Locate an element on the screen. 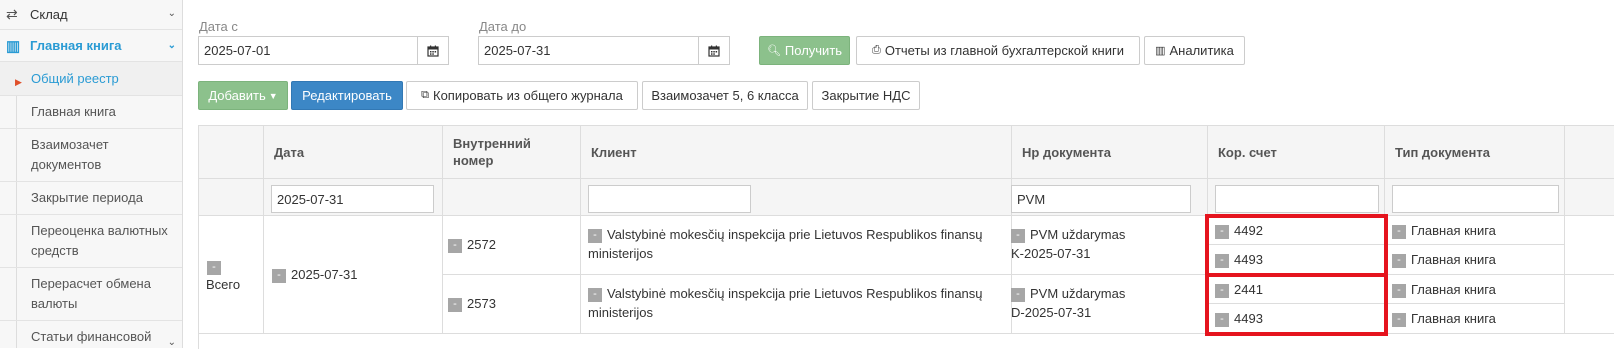 The image size is (1614, 349). header-date: Дата is located at coordinates (353, 152).